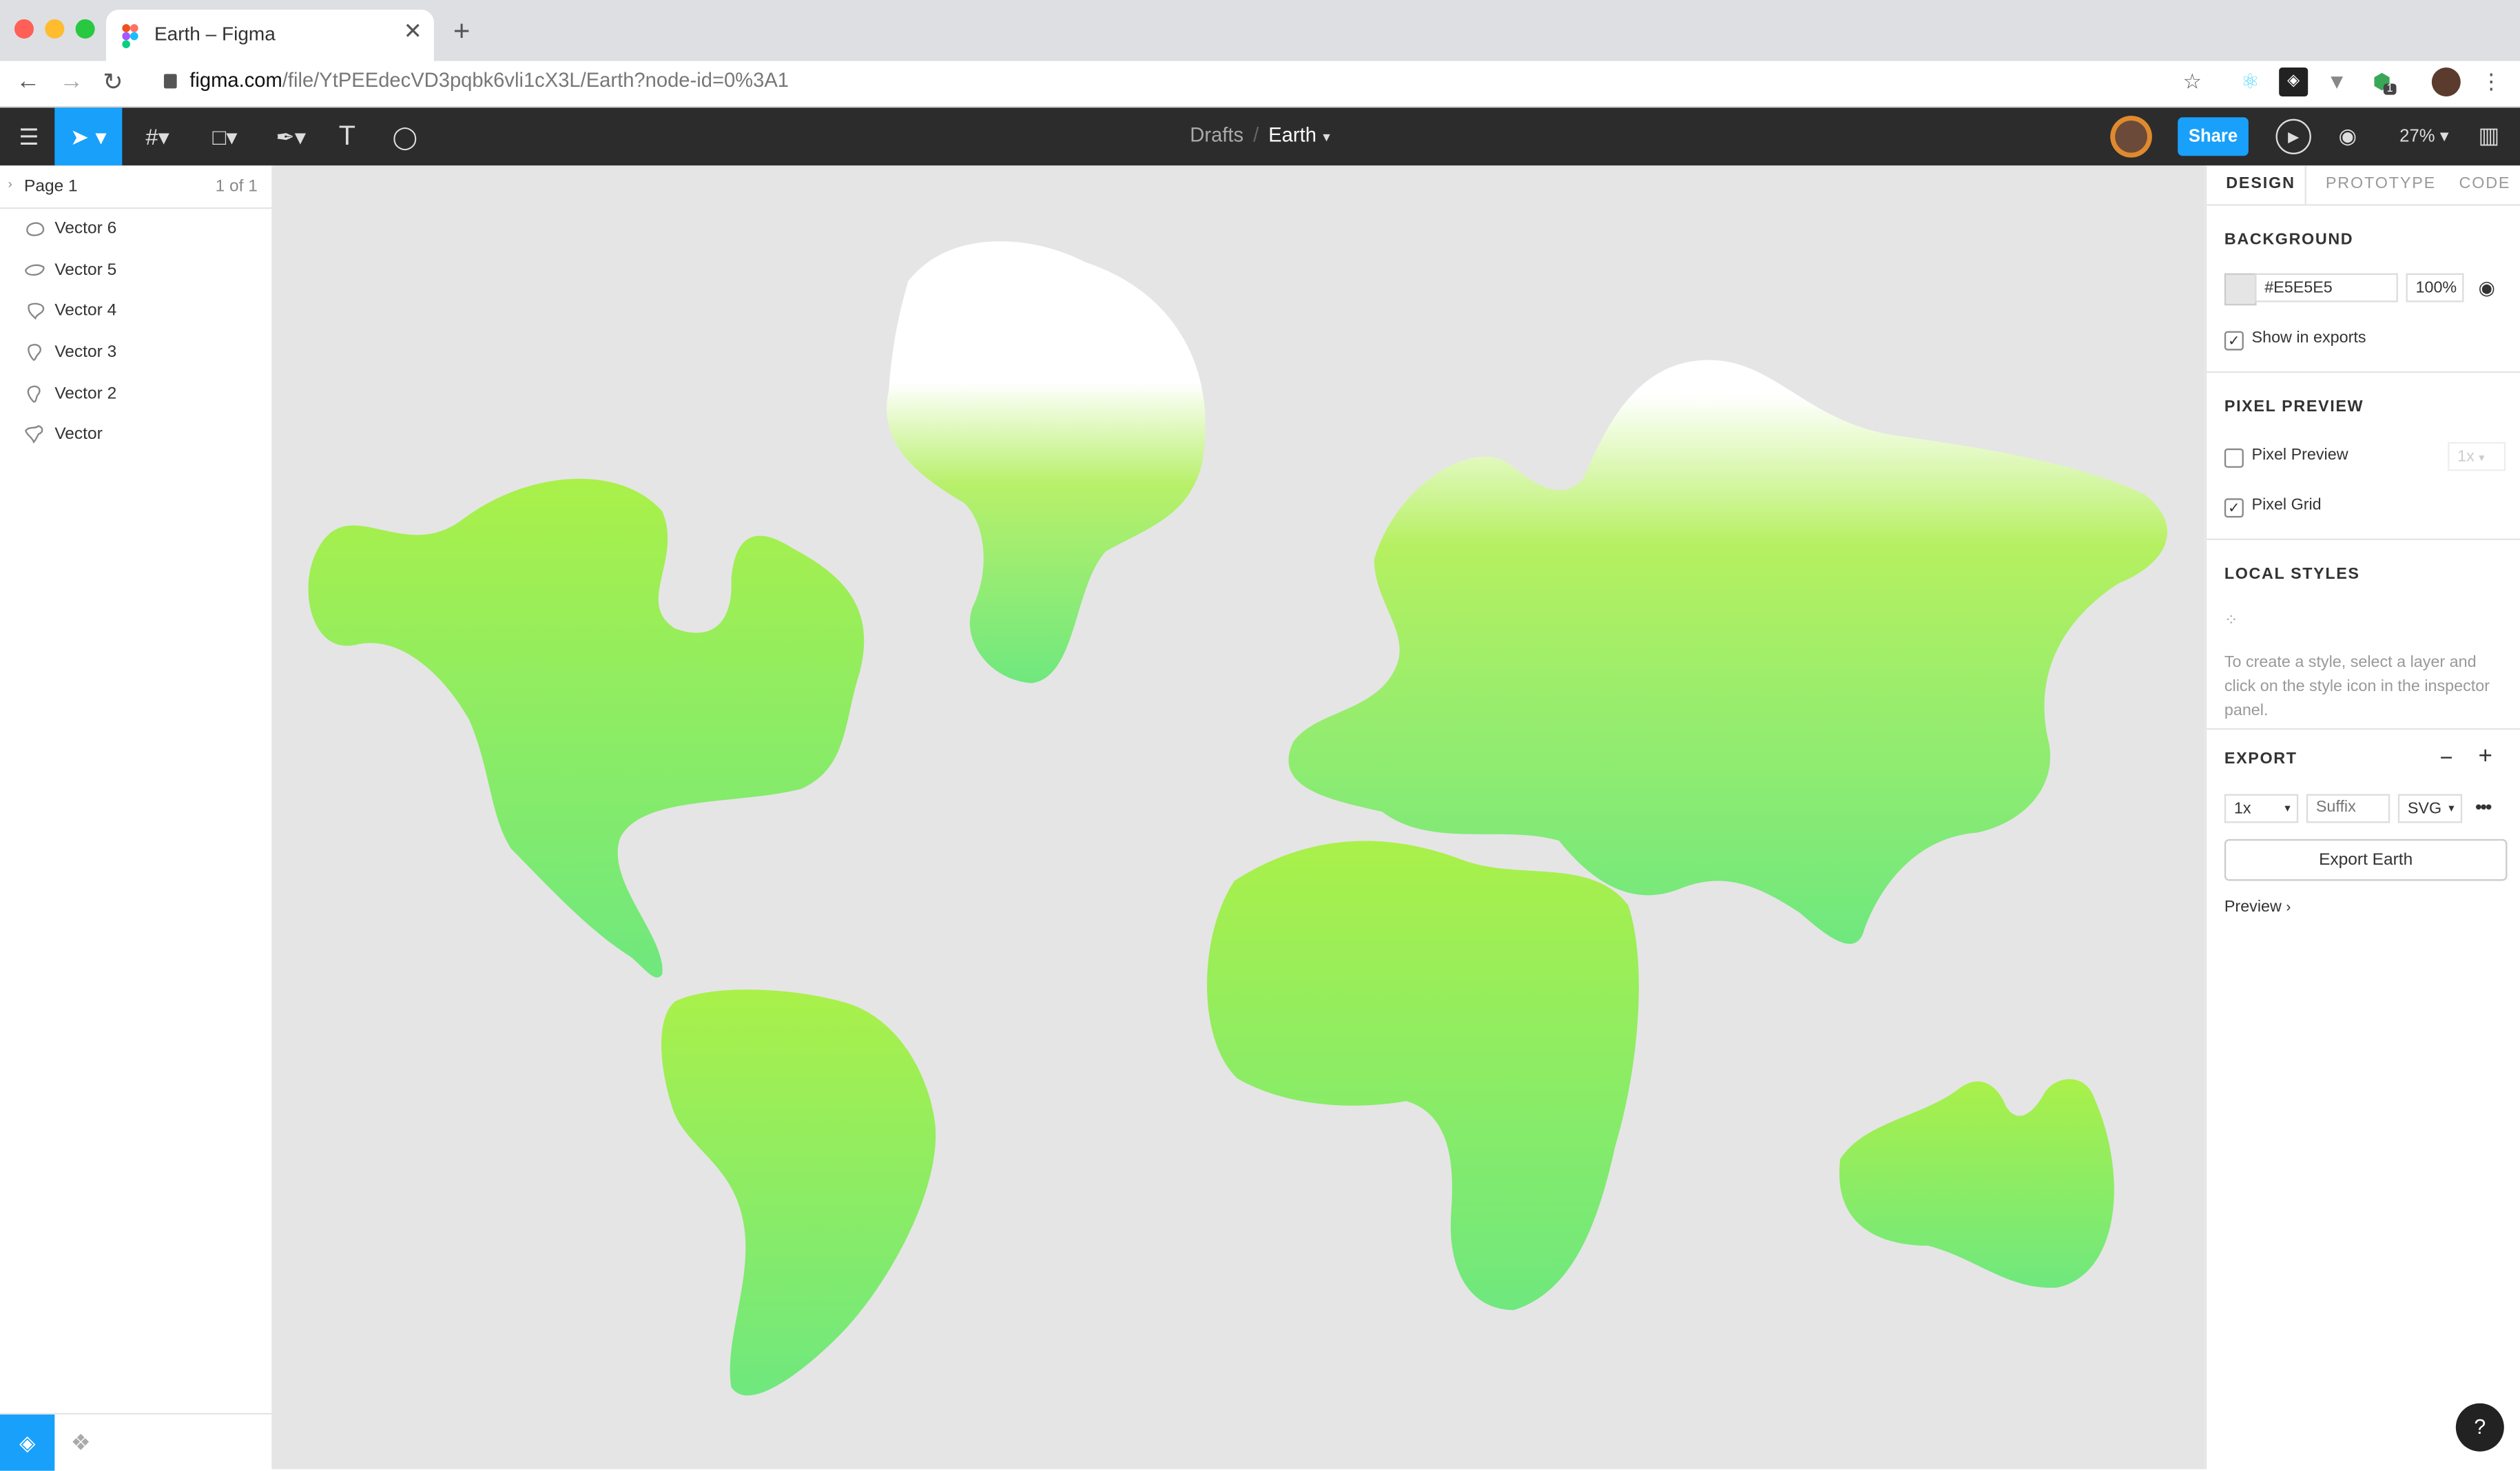 This screenshot has height=1471, width=2520. I want to click on visibility-eye-icon: ◉, so click(2486, 287).